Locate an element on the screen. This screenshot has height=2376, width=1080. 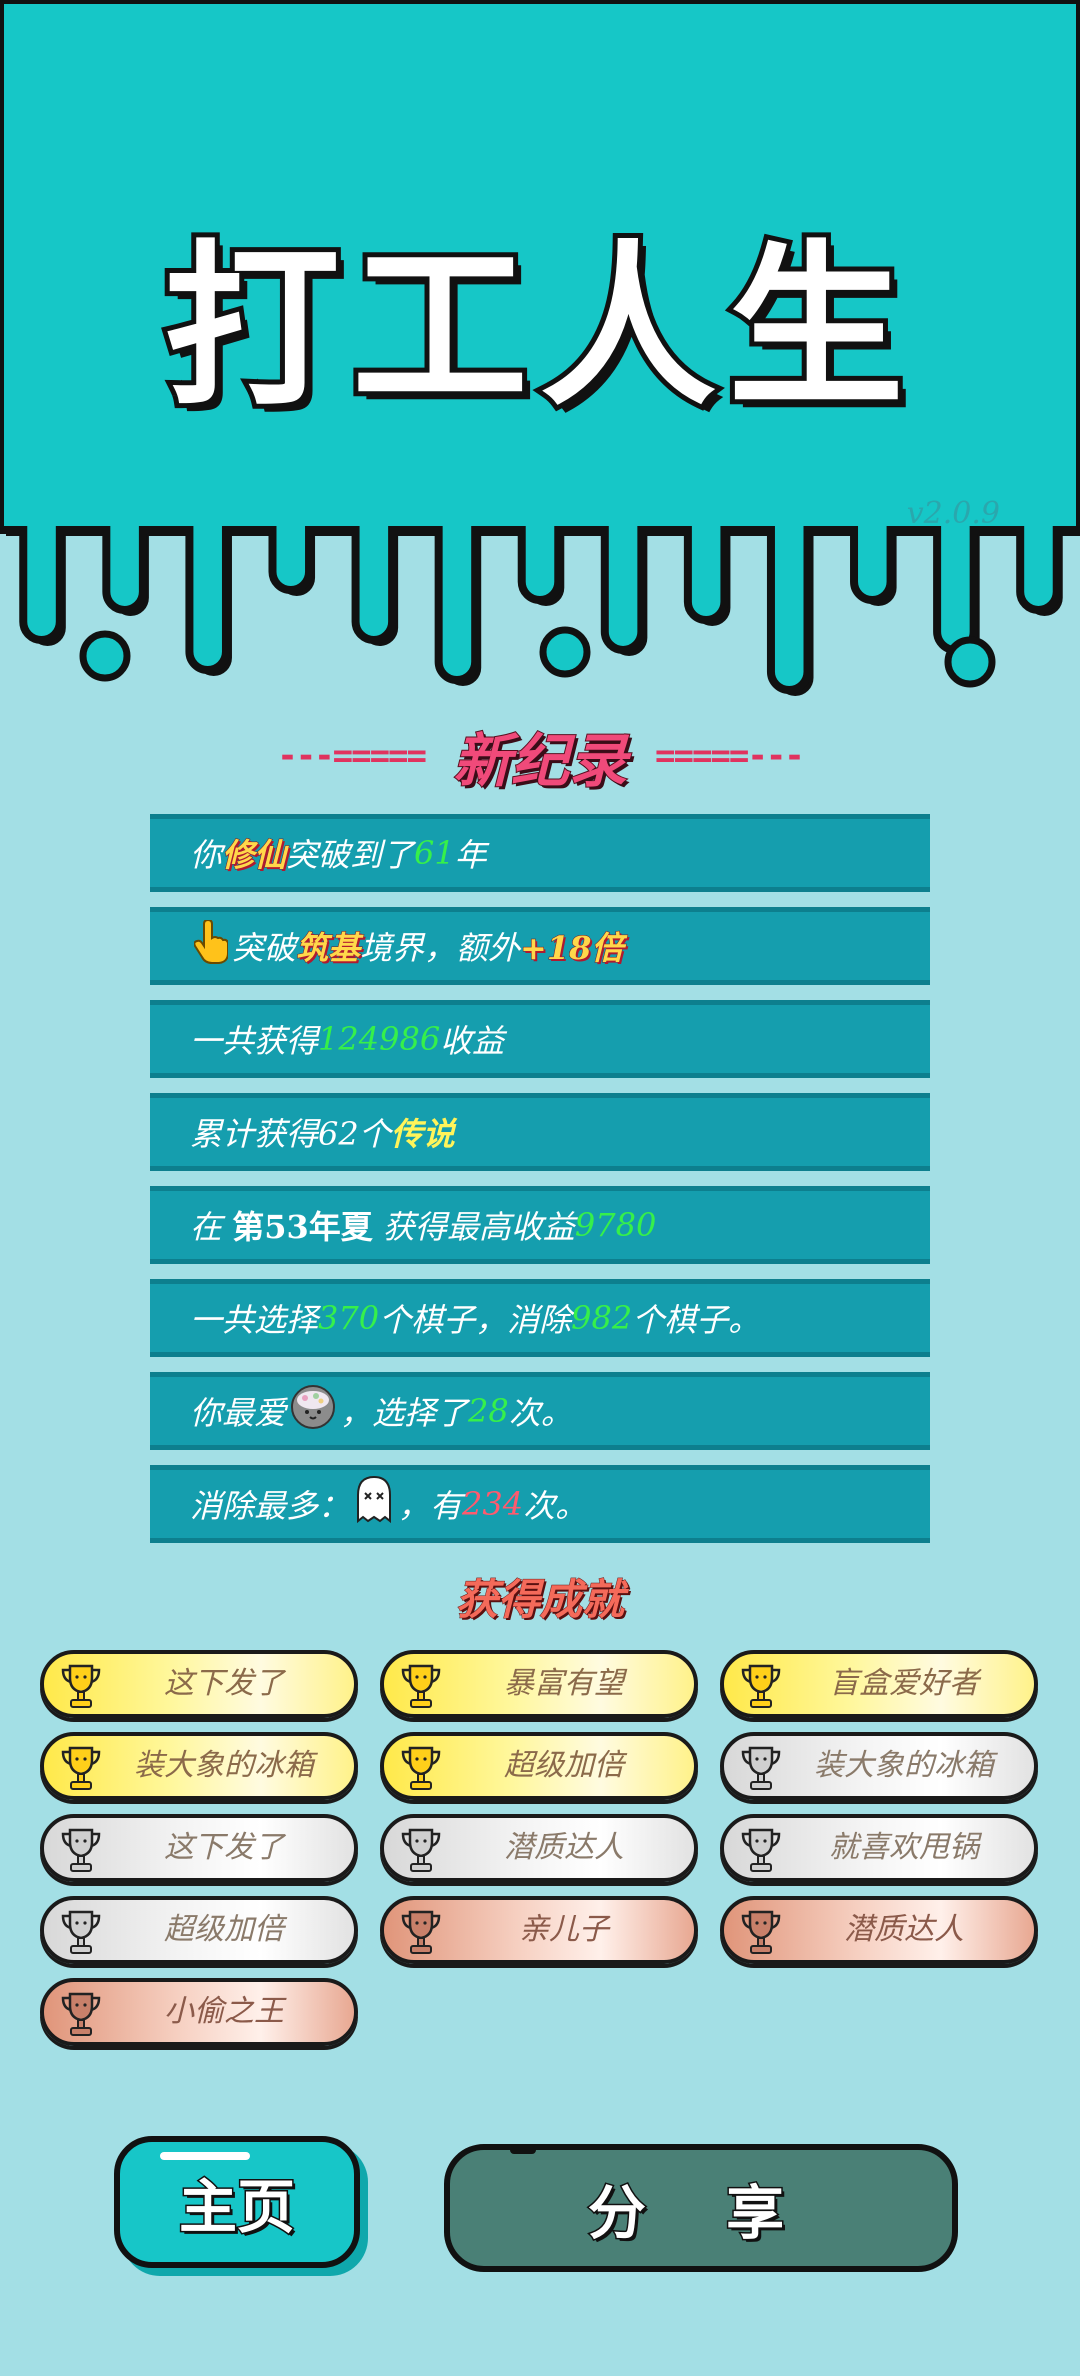
version-label: v2.0.9 is located at coordinates (953, 513).